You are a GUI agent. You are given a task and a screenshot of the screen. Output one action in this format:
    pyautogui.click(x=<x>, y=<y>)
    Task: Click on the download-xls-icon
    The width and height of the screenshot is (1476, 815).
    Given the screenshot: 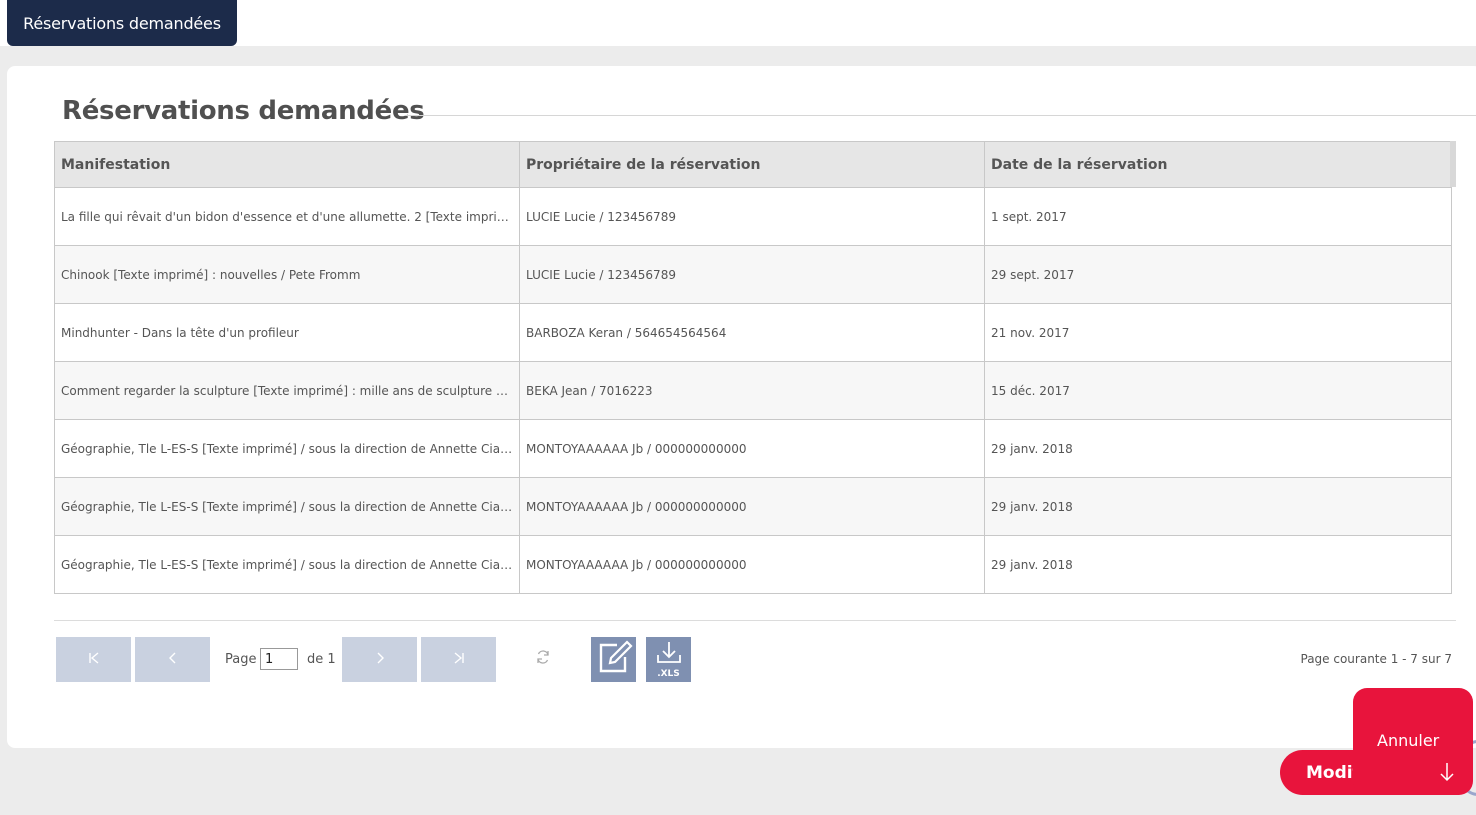 What is the action you would take?
    pyautogui.click(x=669, y=655)
    